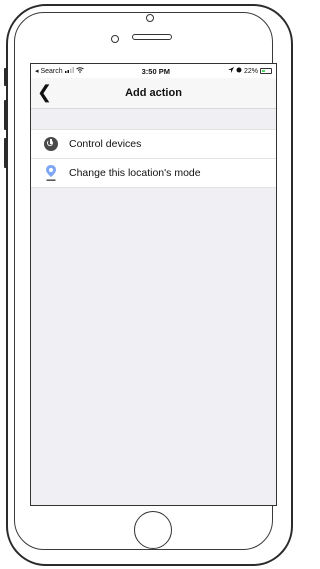 The image size is (320, 569). I want to click on location-arrow-icon, so click(230, 71).